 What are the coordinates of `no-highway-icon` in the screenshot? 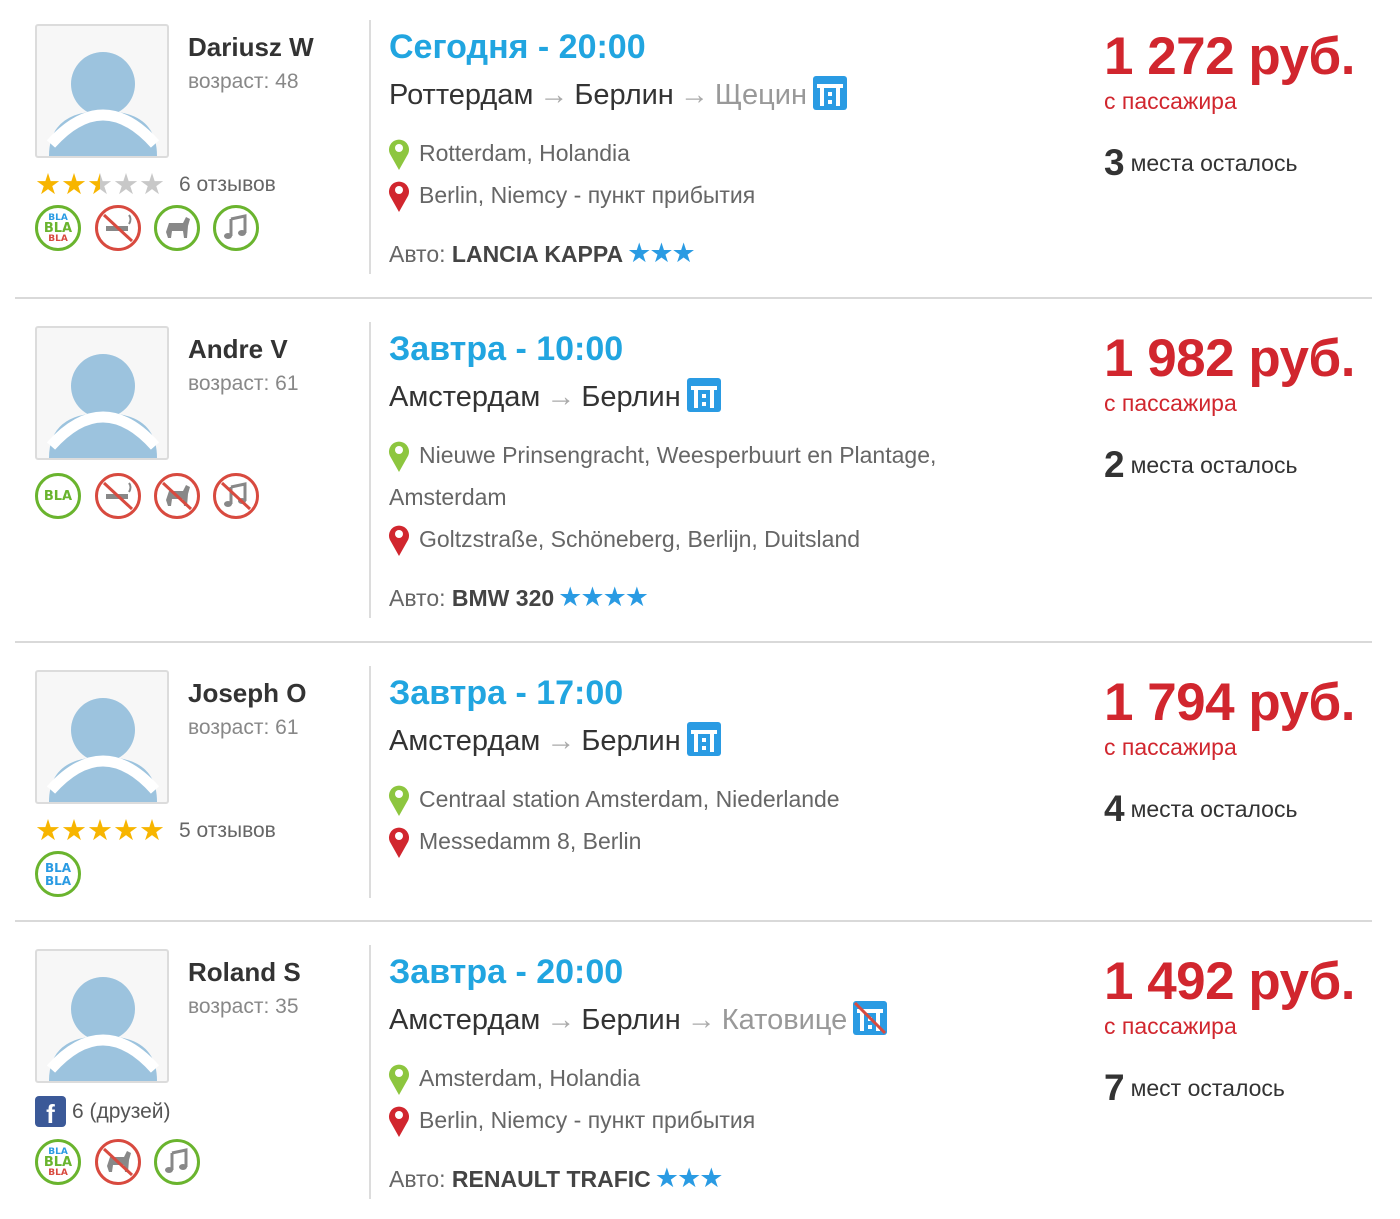 It's located at (870, 1018).